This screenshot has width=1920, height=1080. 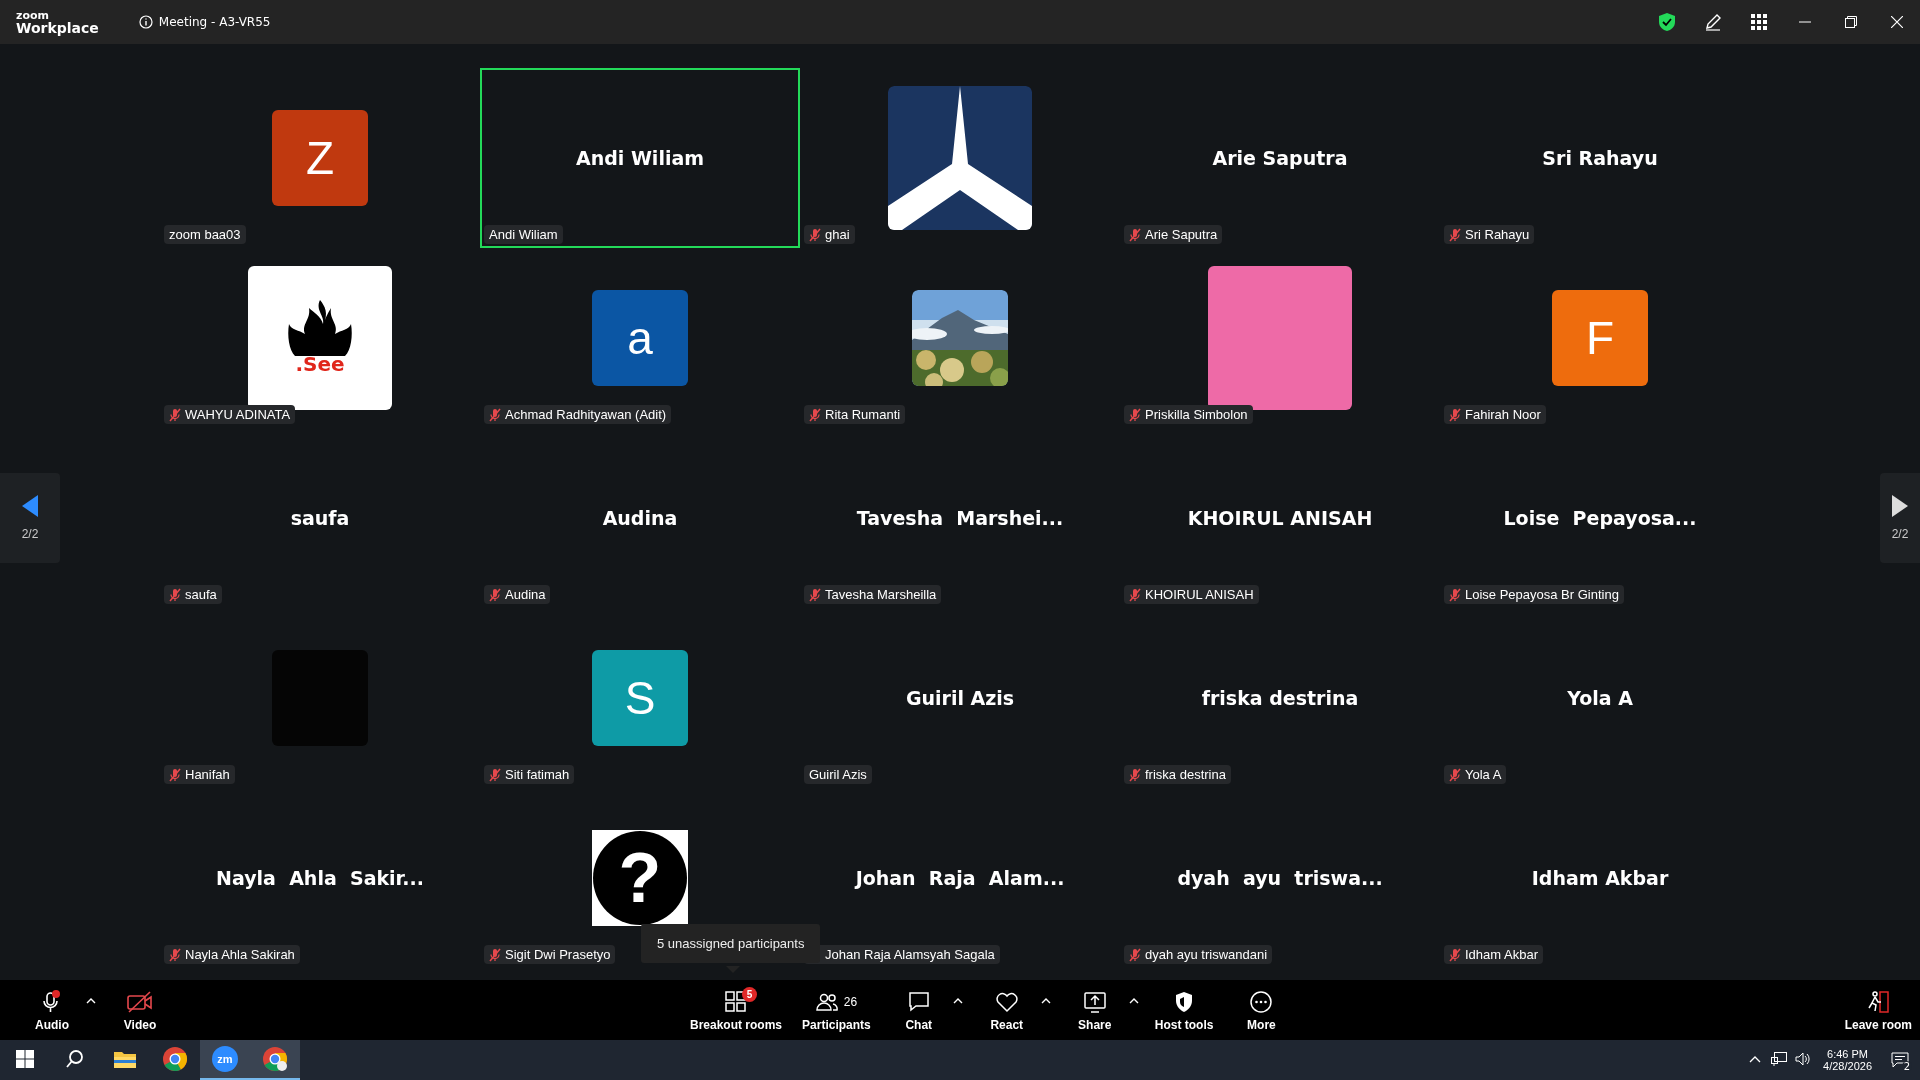 What do you see at coordinates (523, 234) in the screenshot?
I see `participant-name: Andi Wiliam` at bounding box center [523, 234].